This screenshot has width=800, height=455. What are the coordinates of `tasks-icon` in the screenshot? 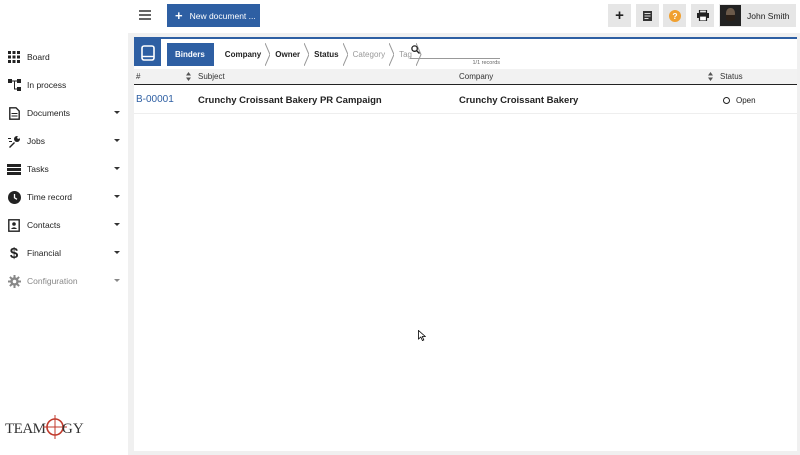 It's located at (14, 169).